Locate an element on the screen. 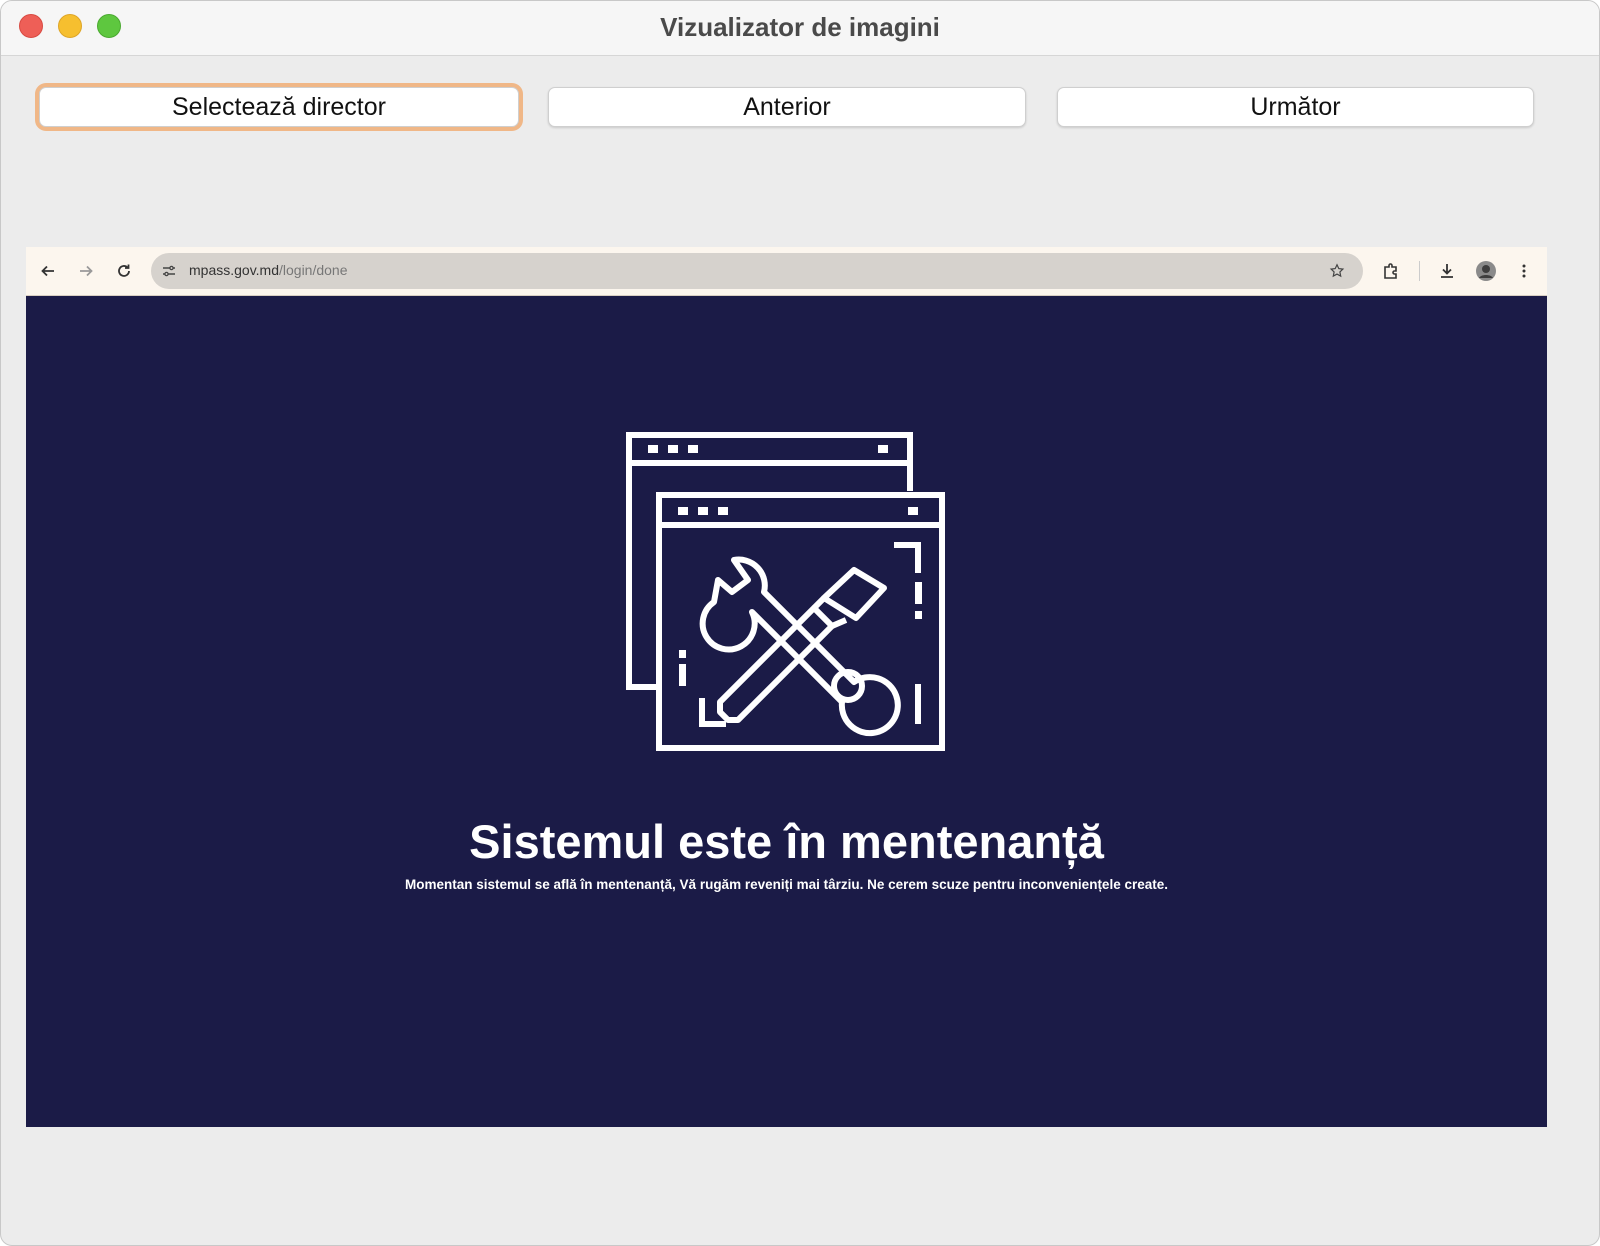 The width and height of the screenshot is (1600, 1246). site-settings-icon is located at coordinates (169, 271).